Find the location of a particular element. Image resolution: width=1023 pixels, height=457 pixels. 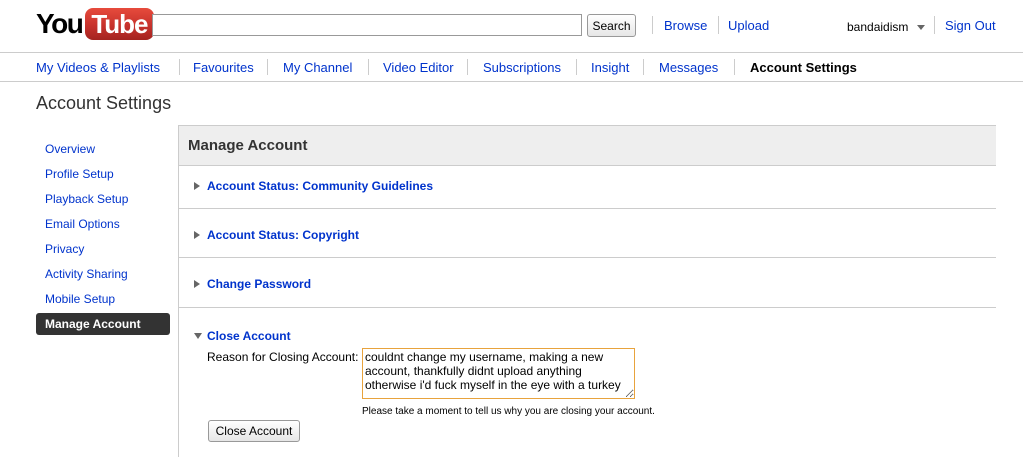

caret-down-icon is located at coordinates (921, 27).